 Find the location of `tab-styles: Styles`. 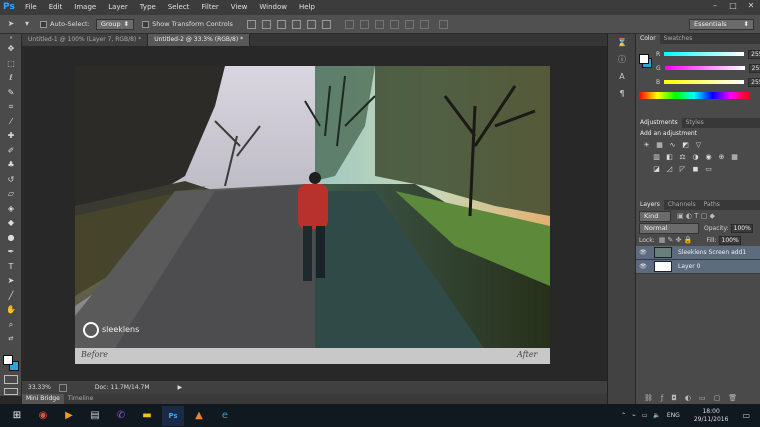

tab-styles: Styles is located at coordinates (695, 123).